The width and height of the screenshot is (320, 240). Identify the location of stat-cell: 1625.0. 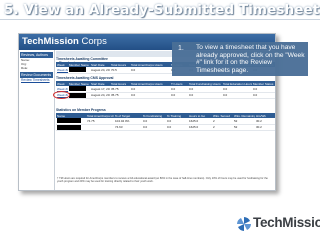
(200, 127).